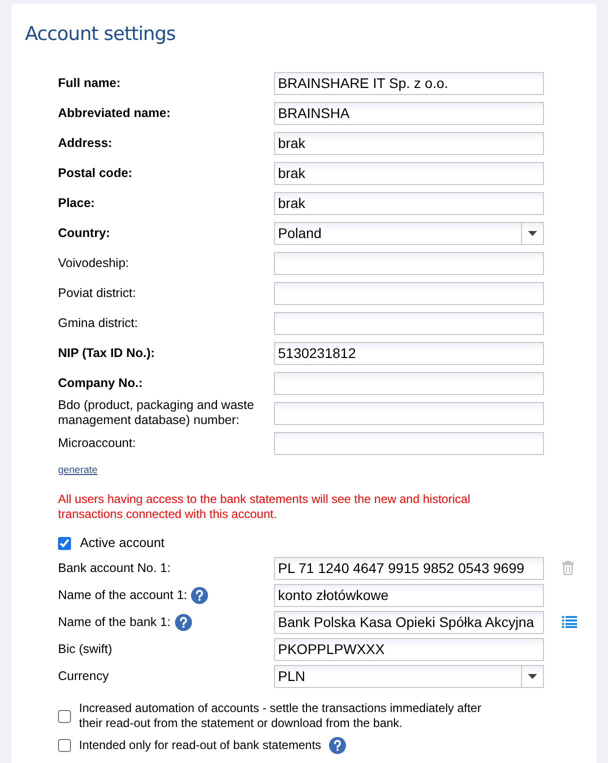 The width and height of the screenshot is (608, 763). What do you see at coordinates (409, 233) in the screenshot?
I see `select-field: Poland` at bounding box center [409, 233].